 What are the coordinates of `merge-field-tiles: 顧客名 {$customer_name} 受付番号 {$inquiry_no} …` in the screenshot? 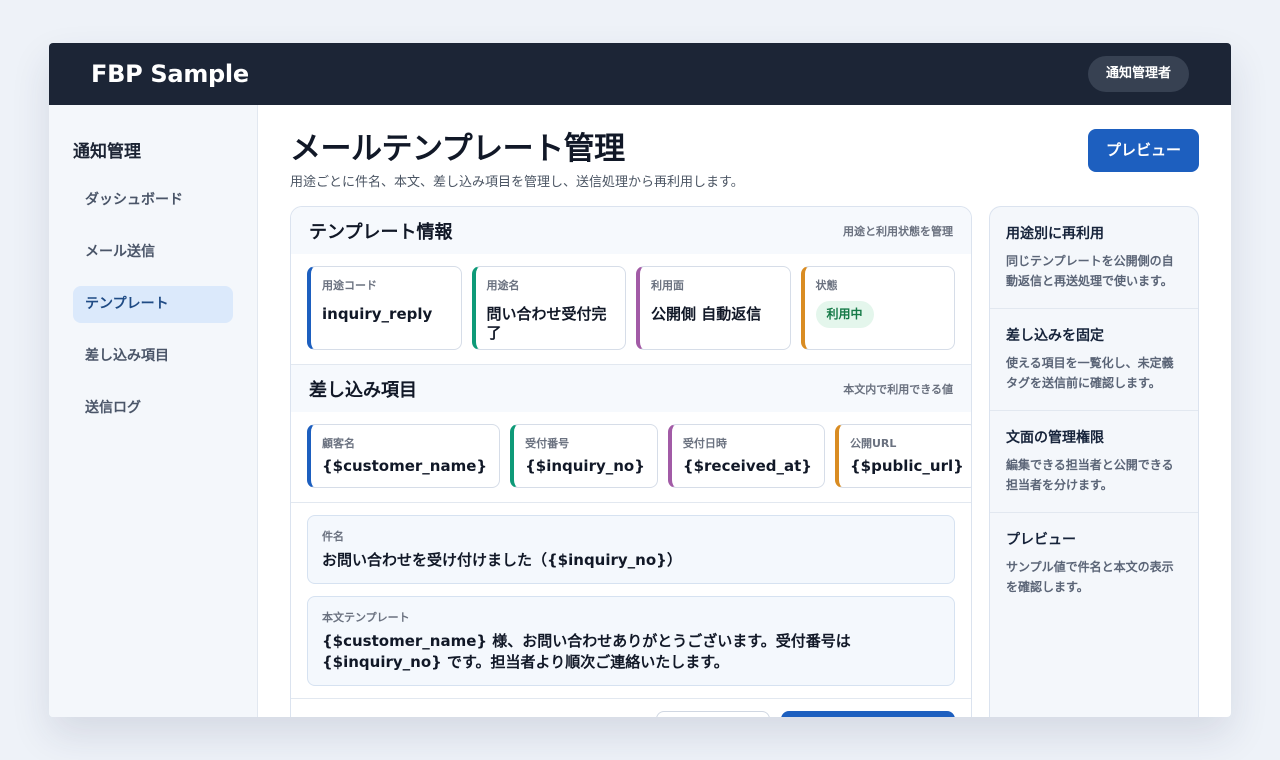 It's located at (631, 457).